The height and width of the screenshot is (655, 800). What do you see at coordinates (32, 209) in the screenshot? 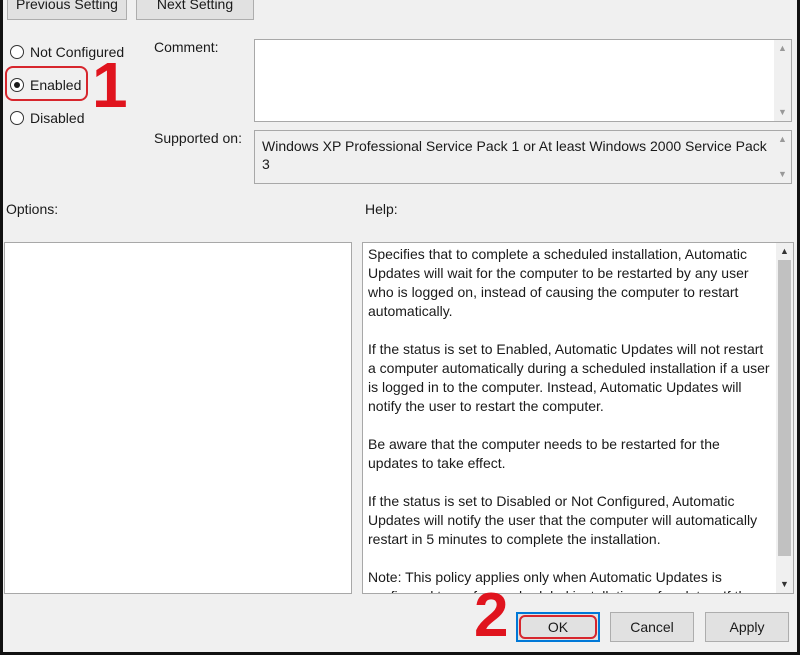
I see `options-label: Options:` at bounding box center [32, 209].